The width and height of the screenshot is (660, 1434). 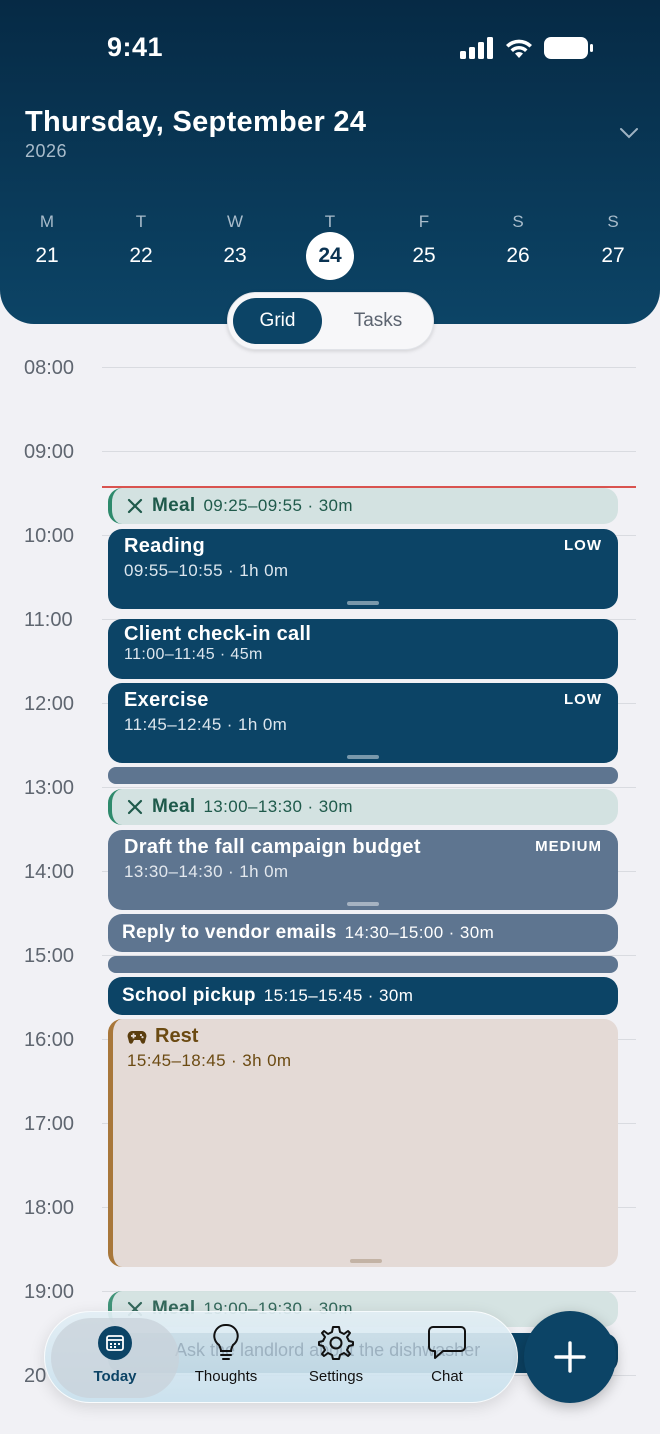 I want to click on event-time: 13:00–13:30 · 30m, so click(x=278, y=806).